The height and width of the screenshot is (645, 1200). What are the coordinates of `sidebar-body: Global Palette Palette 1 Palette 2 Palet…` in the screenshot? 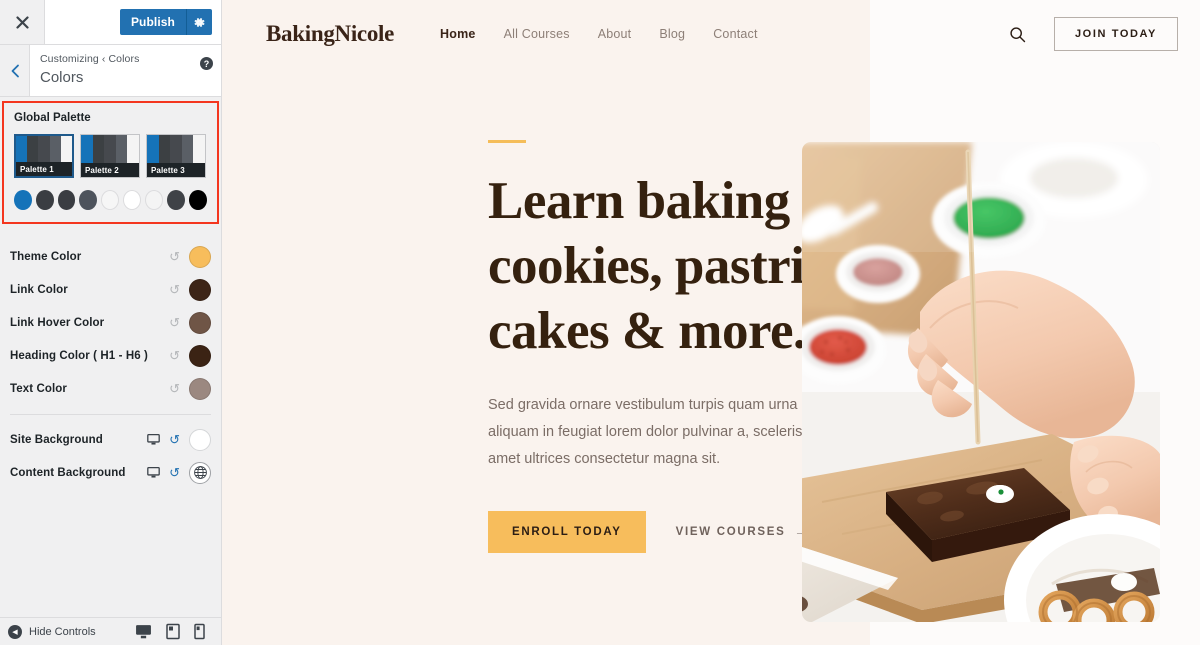 It's located at (110, 357).